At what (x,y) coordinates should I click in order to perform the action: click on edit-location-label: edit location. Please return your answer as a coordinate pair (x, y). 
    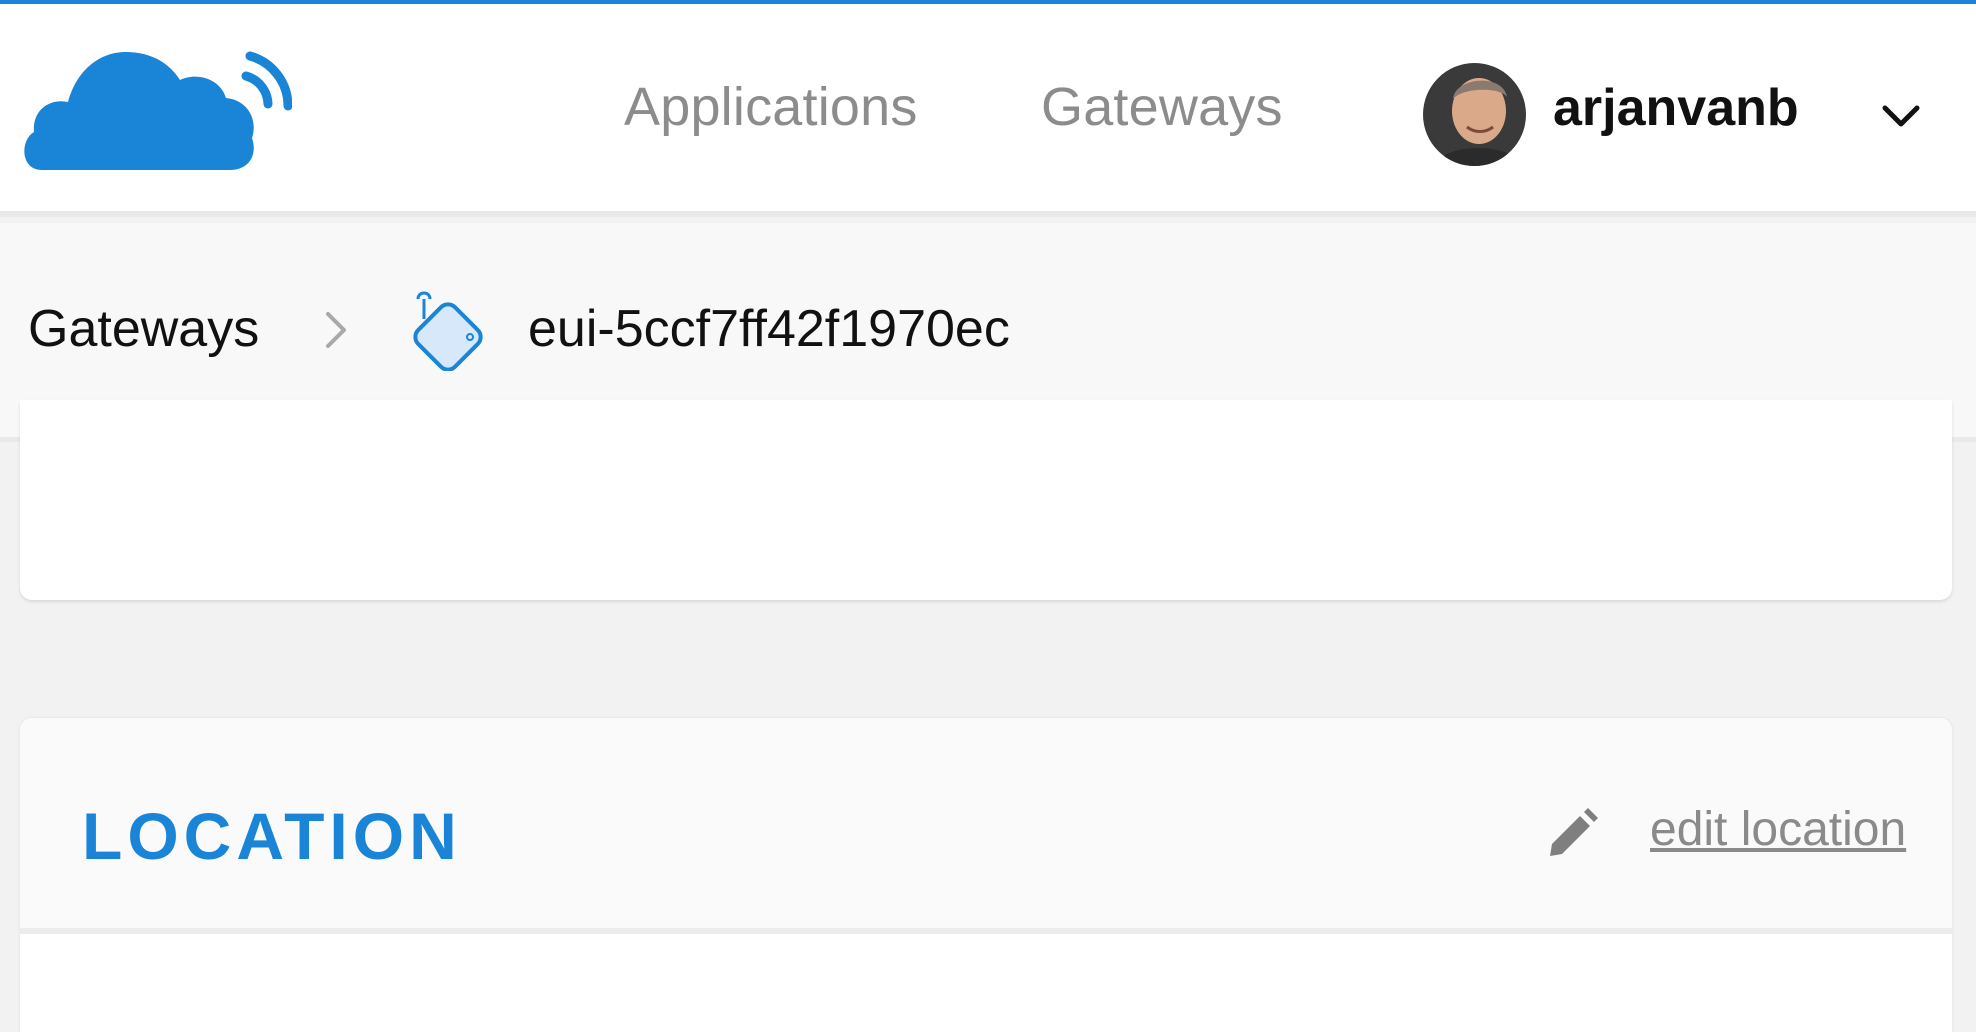
    Looking at the image, I should click on (1778, 829).